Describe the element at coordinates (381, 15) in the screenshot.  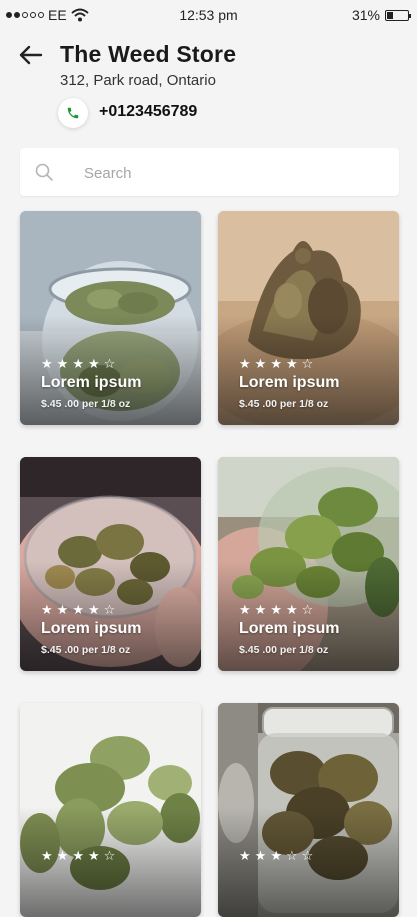
I see `battery-status: 31%` at that location.